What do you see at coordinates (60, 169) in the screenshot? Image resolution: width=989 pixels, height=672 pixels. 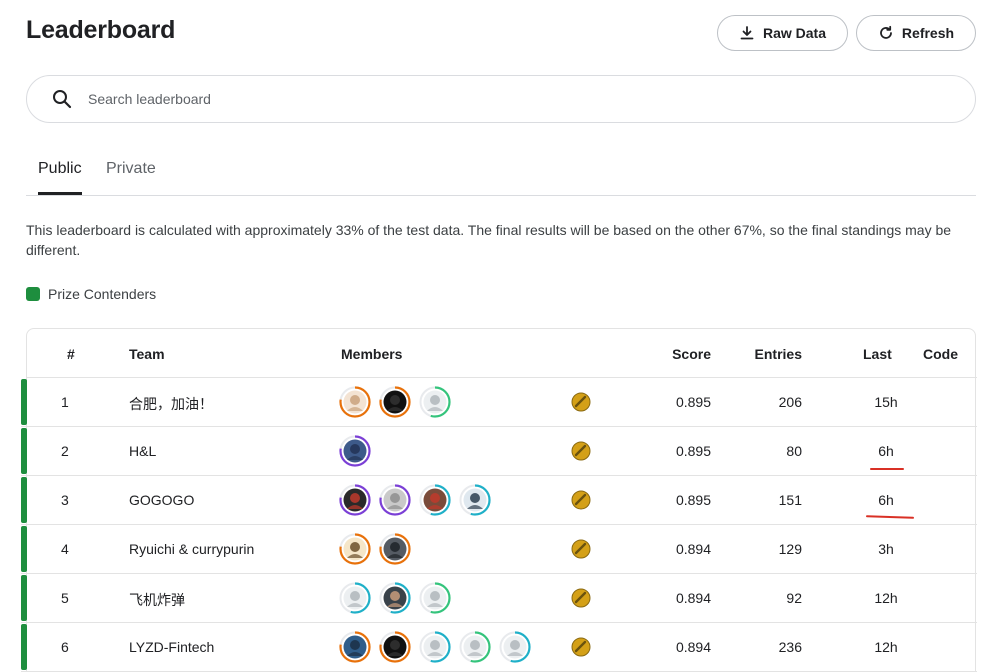 I see `tab-public: Public` at bounding box center [60, 169].